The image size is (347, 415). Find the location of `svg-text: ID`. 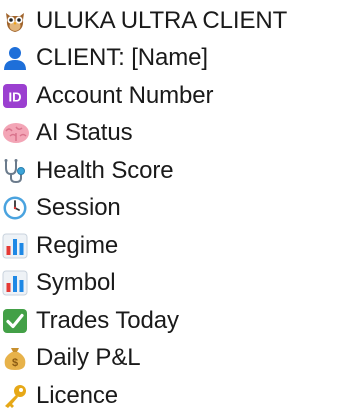

svg-text: ID is located at coordinates (15, 96).